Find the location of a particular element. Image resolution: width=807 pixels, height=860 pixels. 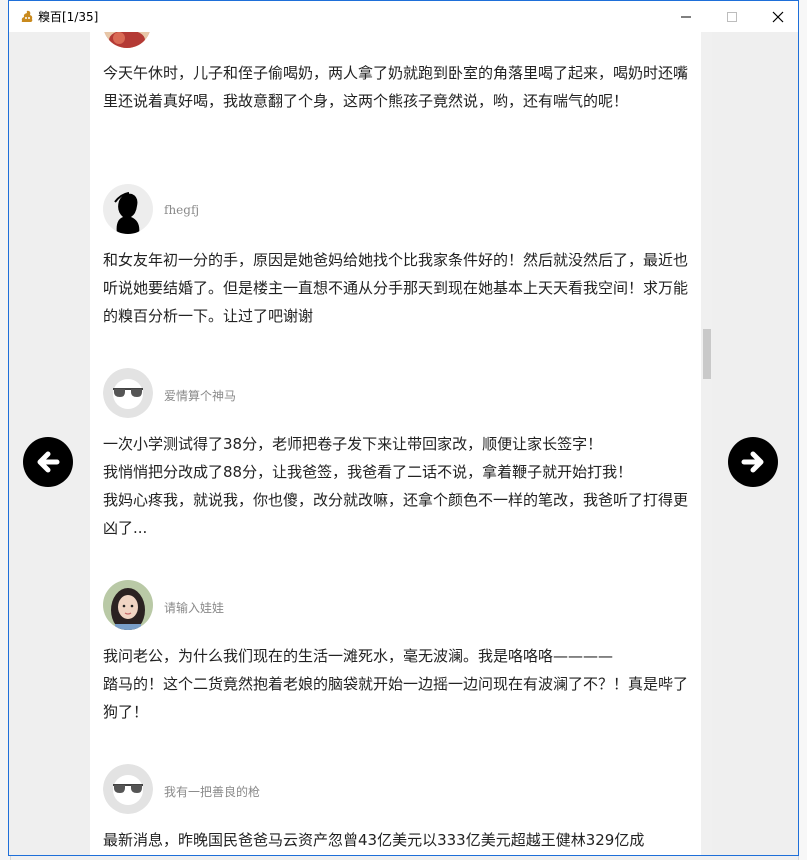

close-button is located at coordinates (778, 16).